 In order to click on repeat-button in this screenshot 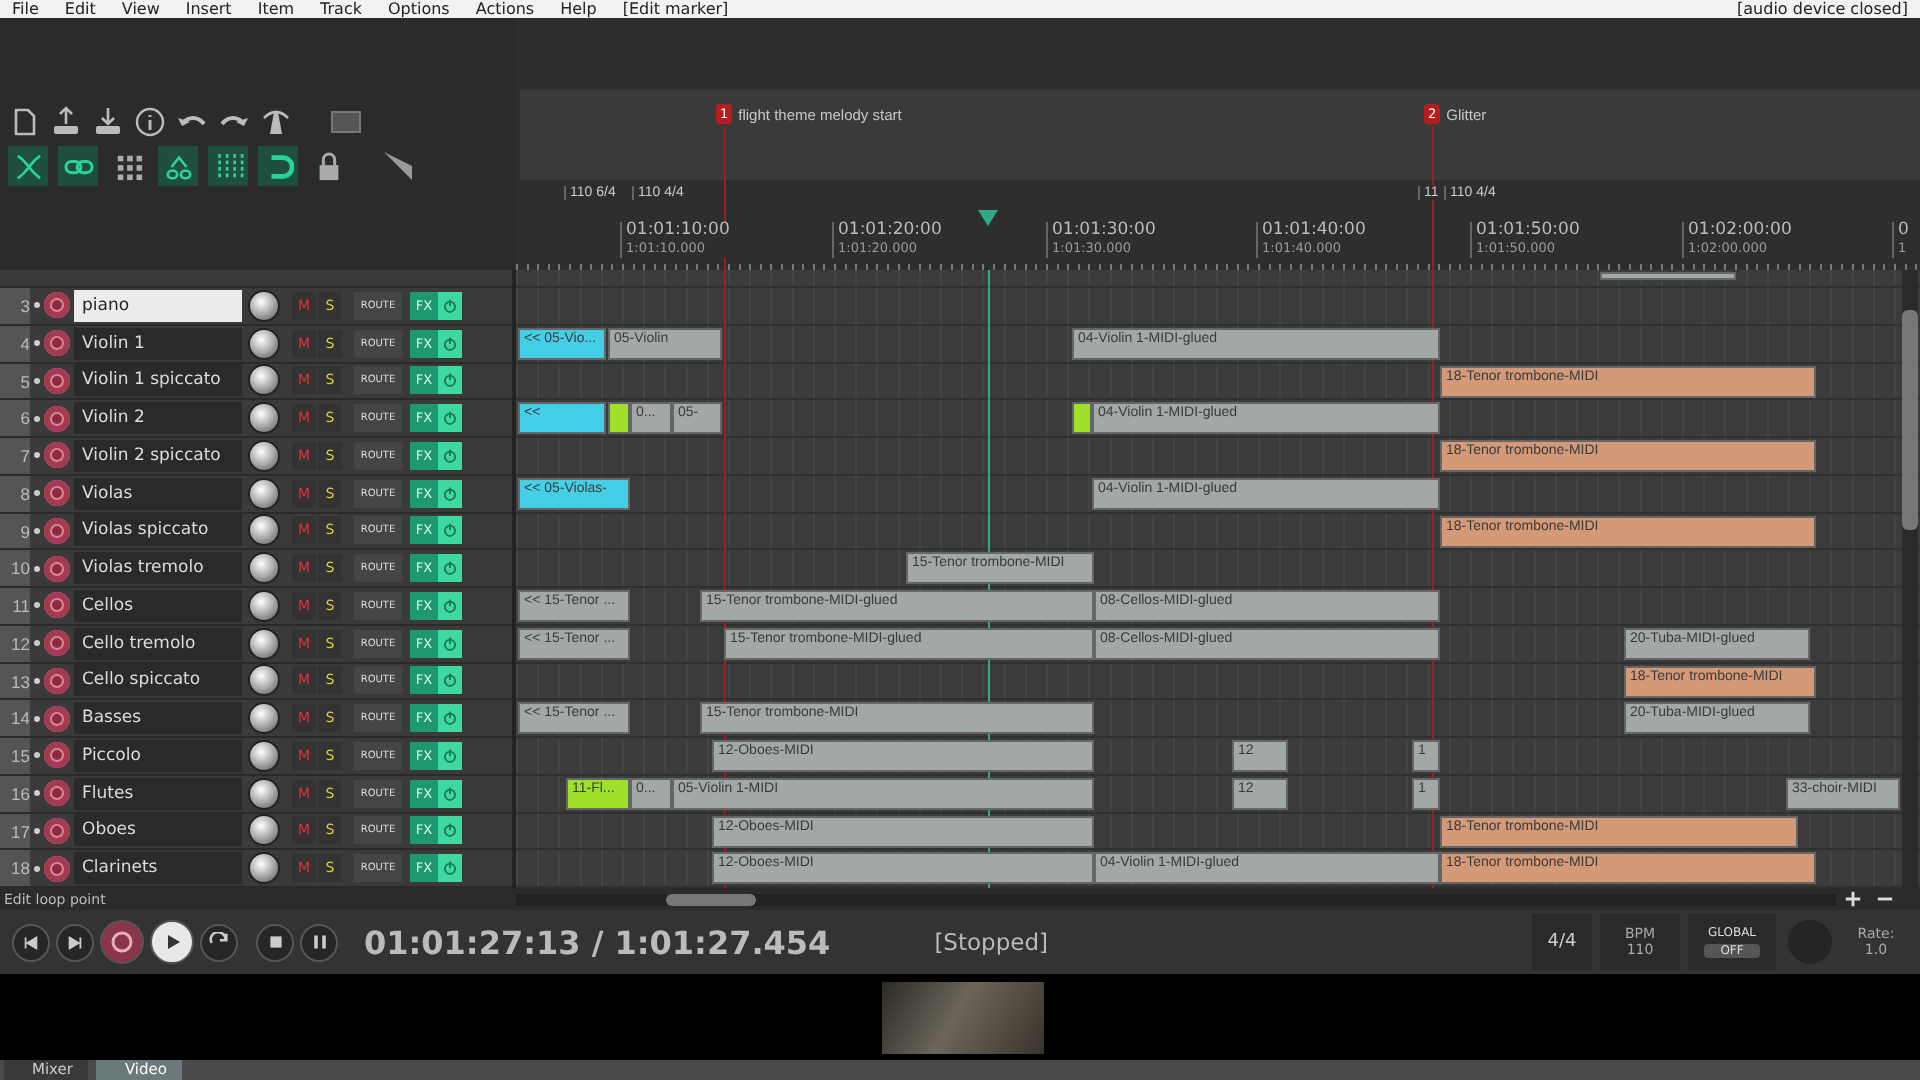, I will do `click(219, 942)`.